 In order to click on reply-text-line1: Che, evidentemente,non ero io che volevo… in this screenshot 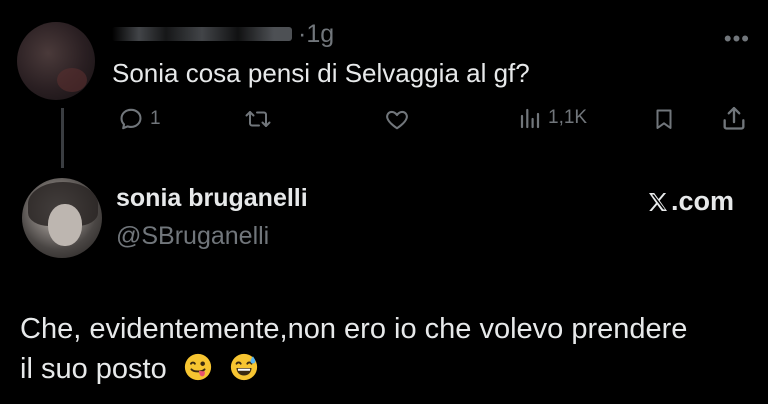, I will do `click(354, 329)`.